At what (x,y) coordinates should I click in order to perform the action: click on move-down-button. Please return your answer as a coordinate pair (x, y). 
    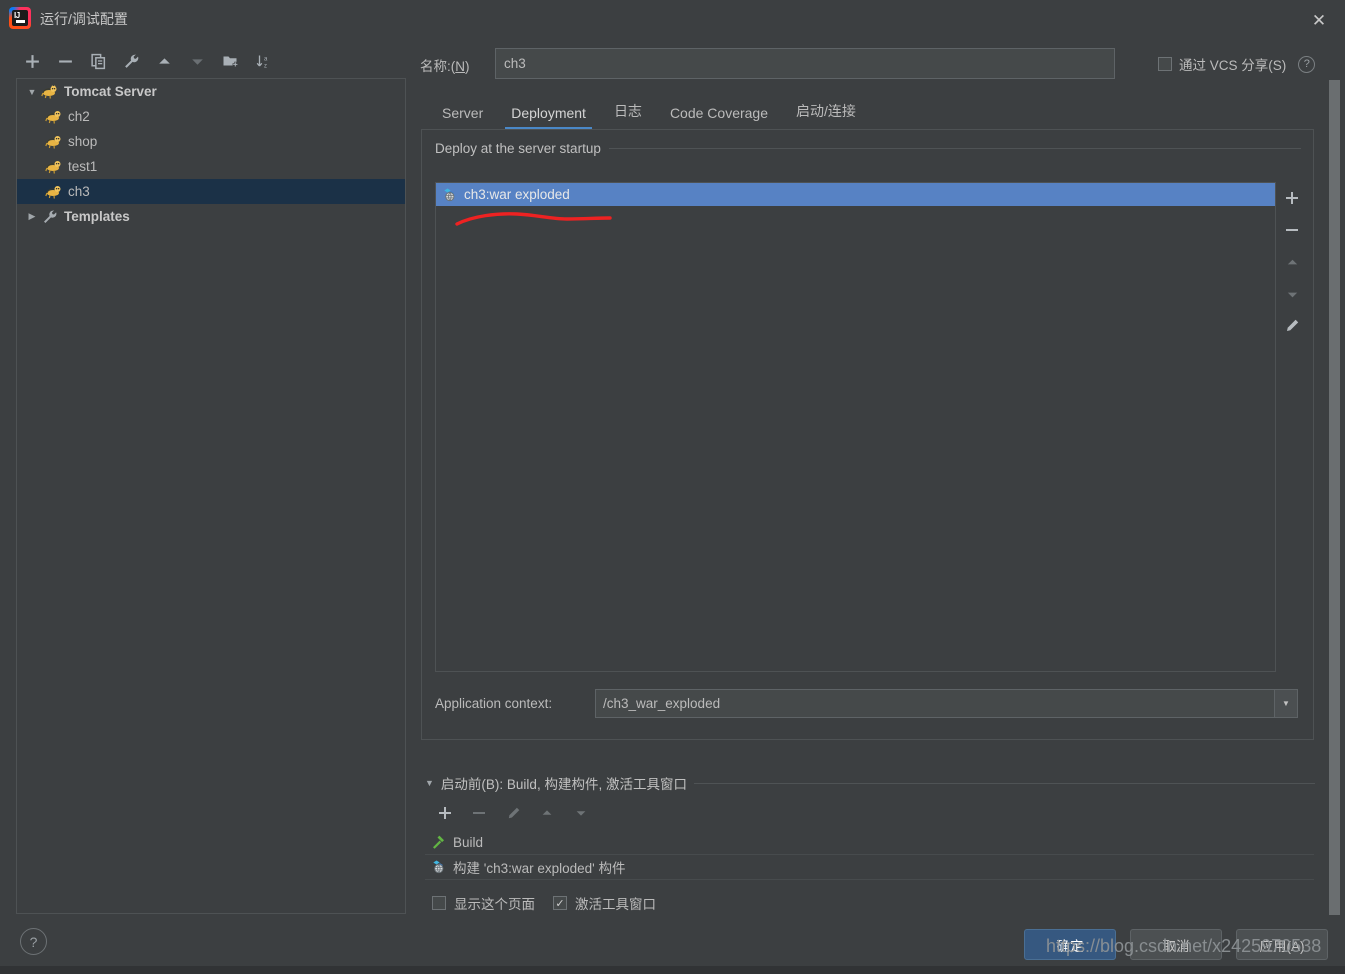
    Looking at the image, I should click on (197, 61).